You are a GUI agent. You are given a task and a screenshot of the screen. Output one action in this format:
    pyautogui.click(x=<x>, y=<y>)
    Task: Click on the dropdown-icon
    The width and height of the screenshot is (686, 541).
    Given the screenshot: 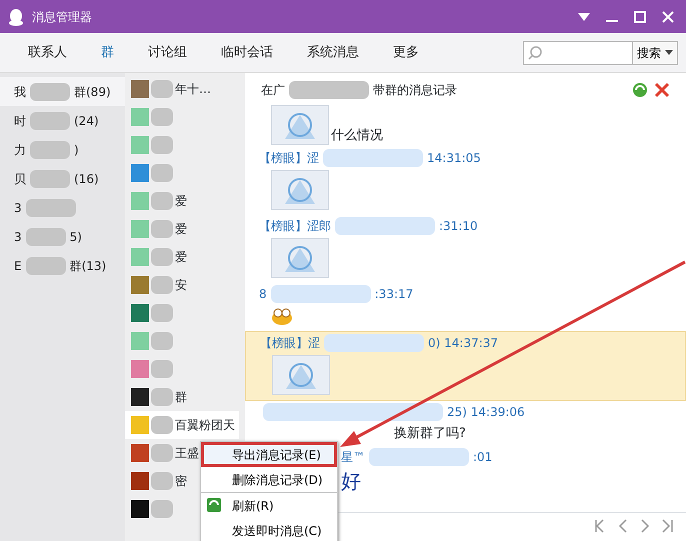 What is the action you would take?
    pyautogui.click(x=584, y=16)
    